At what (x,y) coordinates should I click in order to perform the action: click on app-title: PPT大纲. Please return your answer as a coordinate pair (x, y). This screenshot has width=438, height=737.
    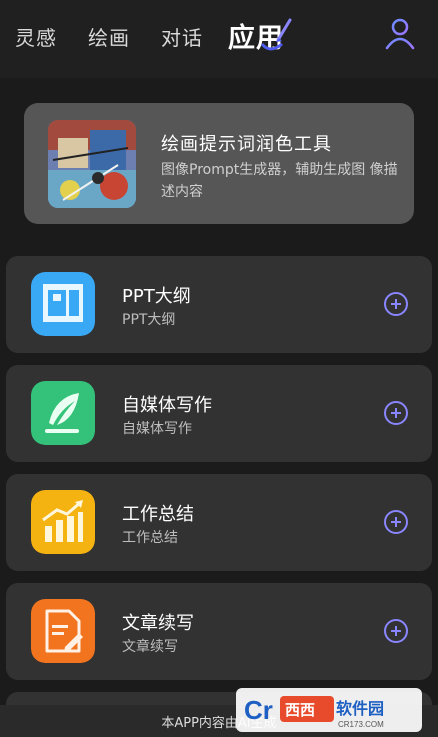
    Looking at the image, I should click on (156, 296).